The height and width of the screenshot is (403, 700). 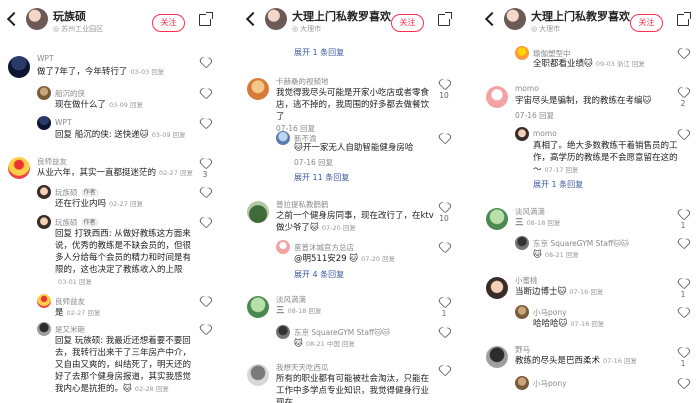 What do you see at coordinates (595, 292) in the screenshot?
I see `comment-text: 当断边博士🐱 07-16 回复` at bounding box center [595, 292].